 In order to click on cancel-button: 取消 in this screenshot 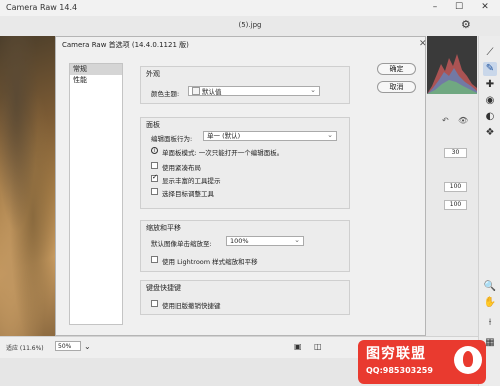, I will do `click(396, 87)`.